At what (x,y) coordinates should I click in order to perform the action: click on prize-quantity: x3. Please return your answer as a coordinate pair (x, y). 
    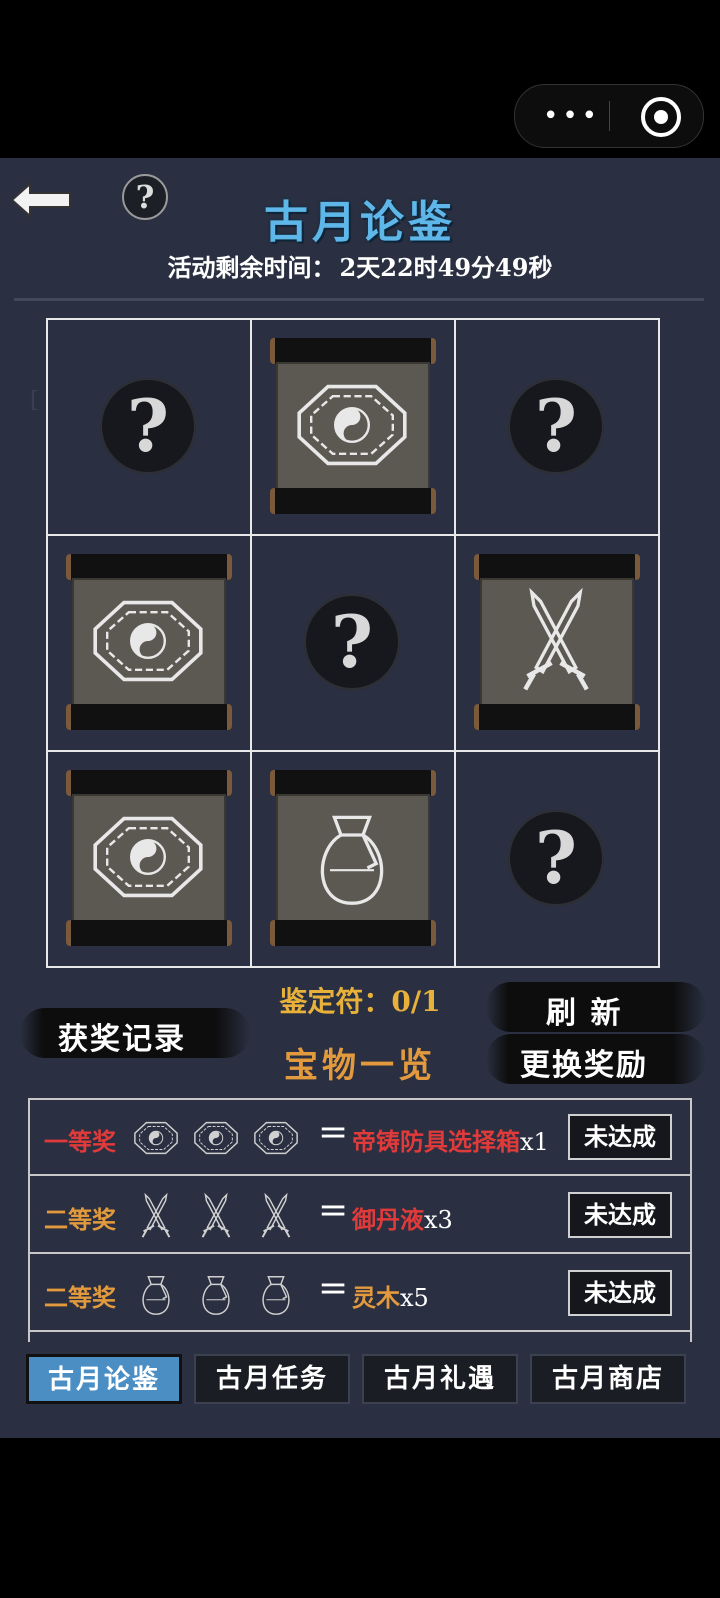
    Looking at the image, I should click on (438, 1220).